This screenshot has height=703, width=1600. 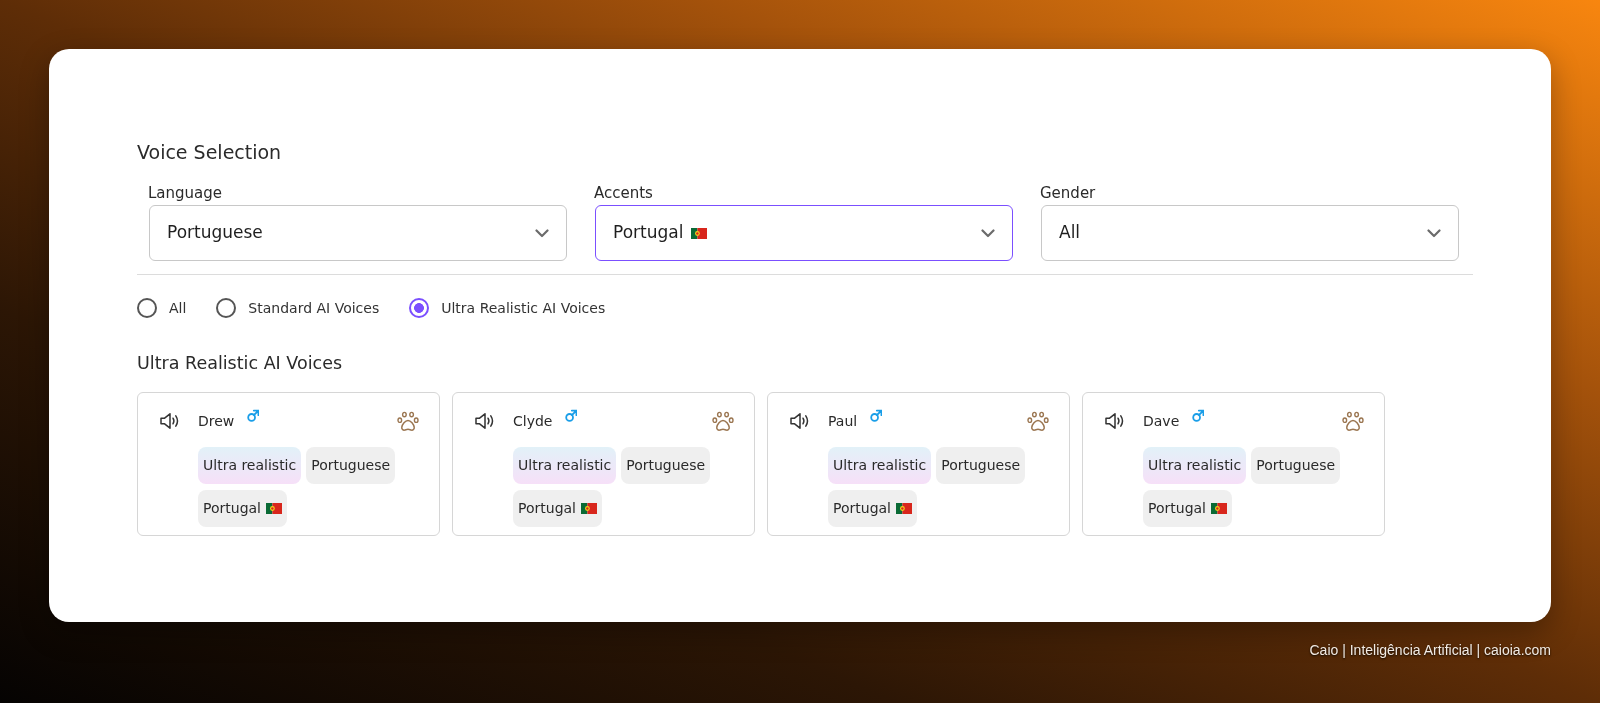 What do you see at coordinates (178, 308) in the screenshot?
I see `radio-label: All` at bounding box center [178, 308].